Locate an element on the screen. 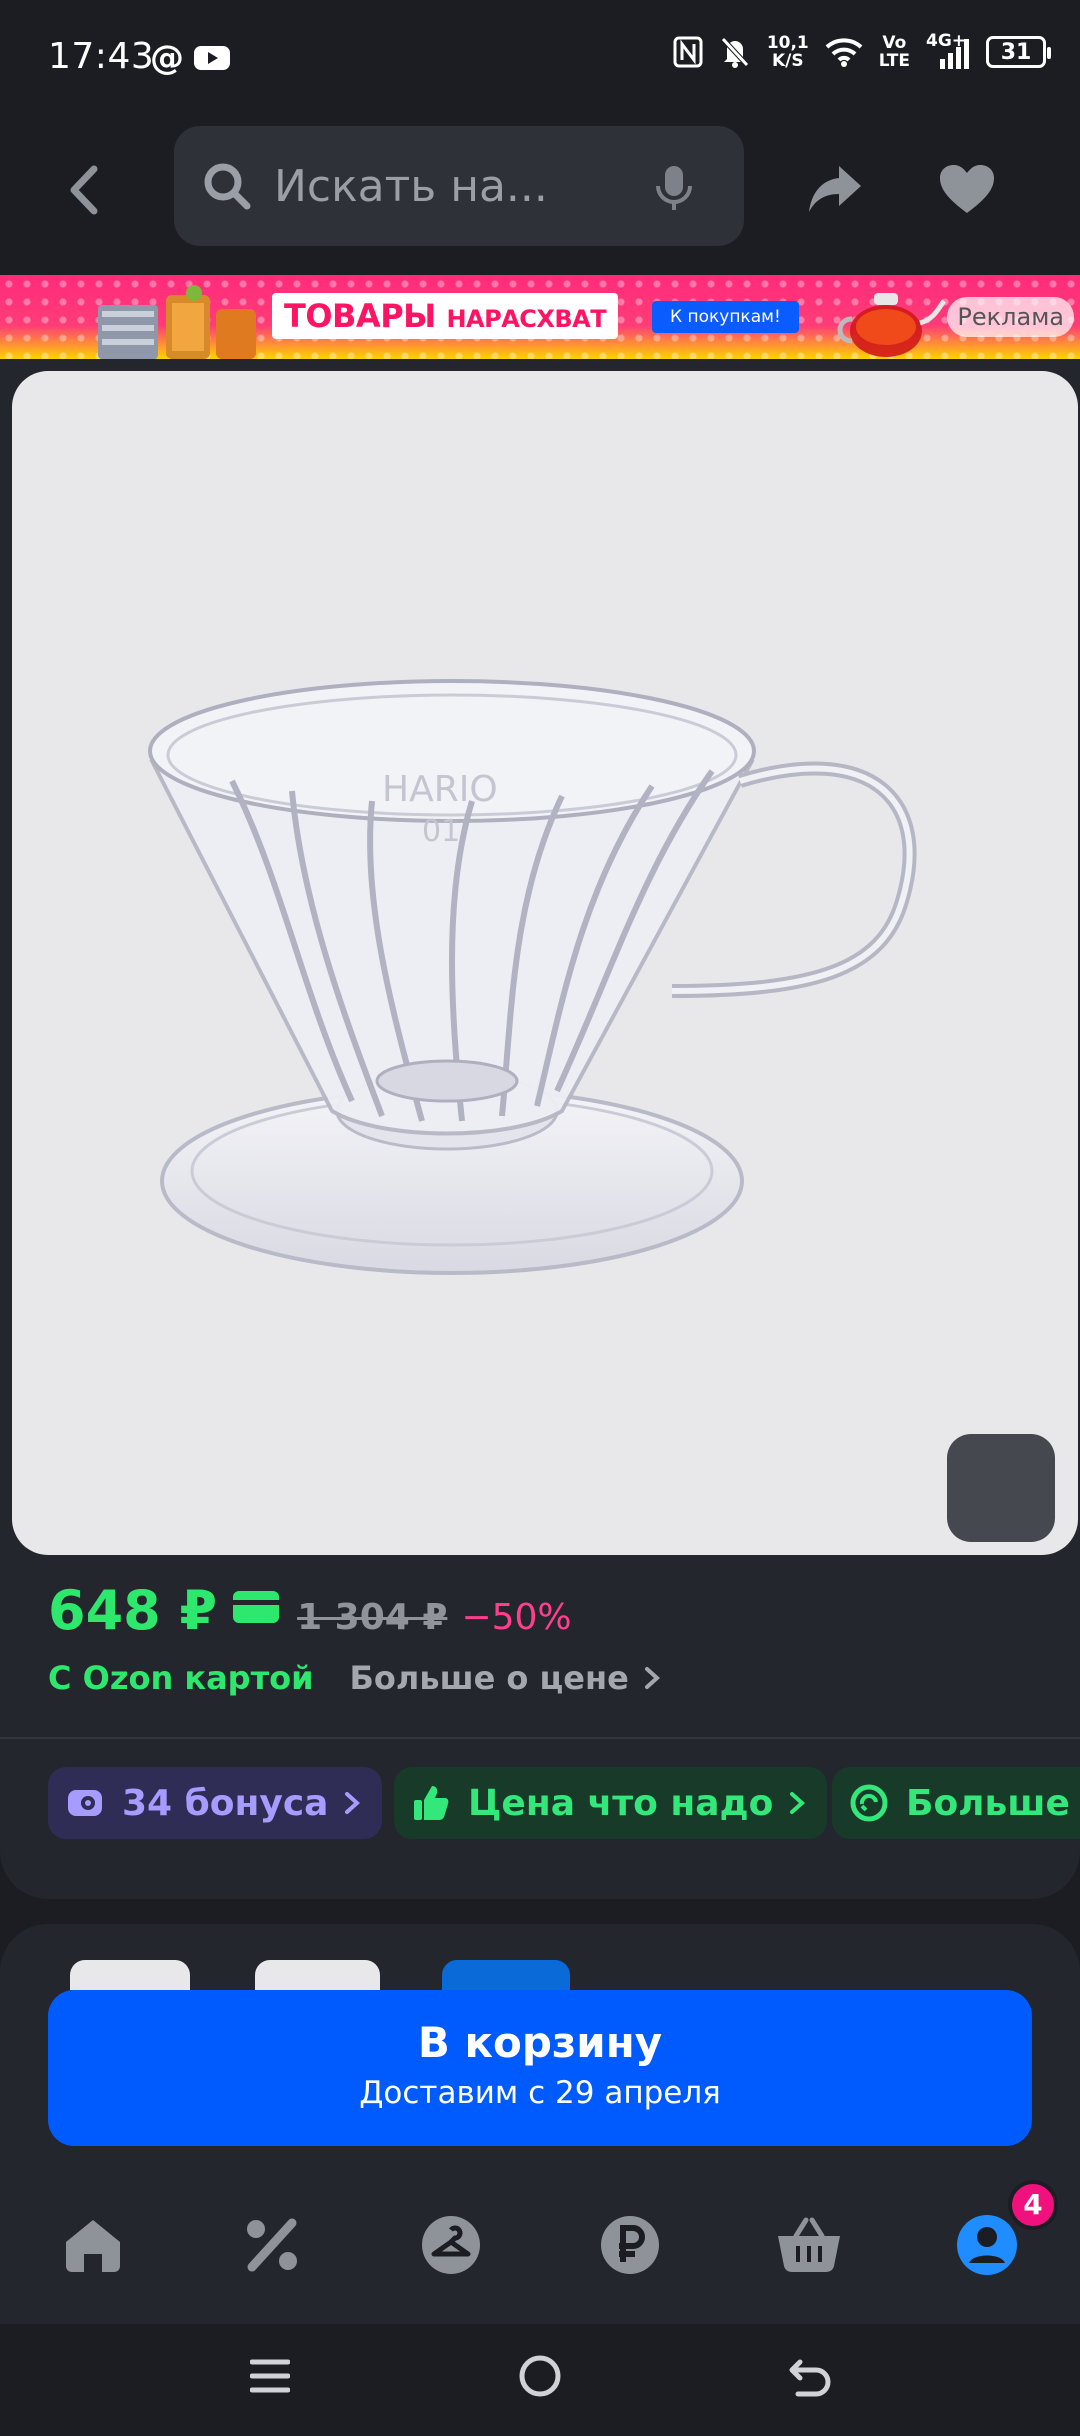  youtube-icon is located at coordinates (212, 58).